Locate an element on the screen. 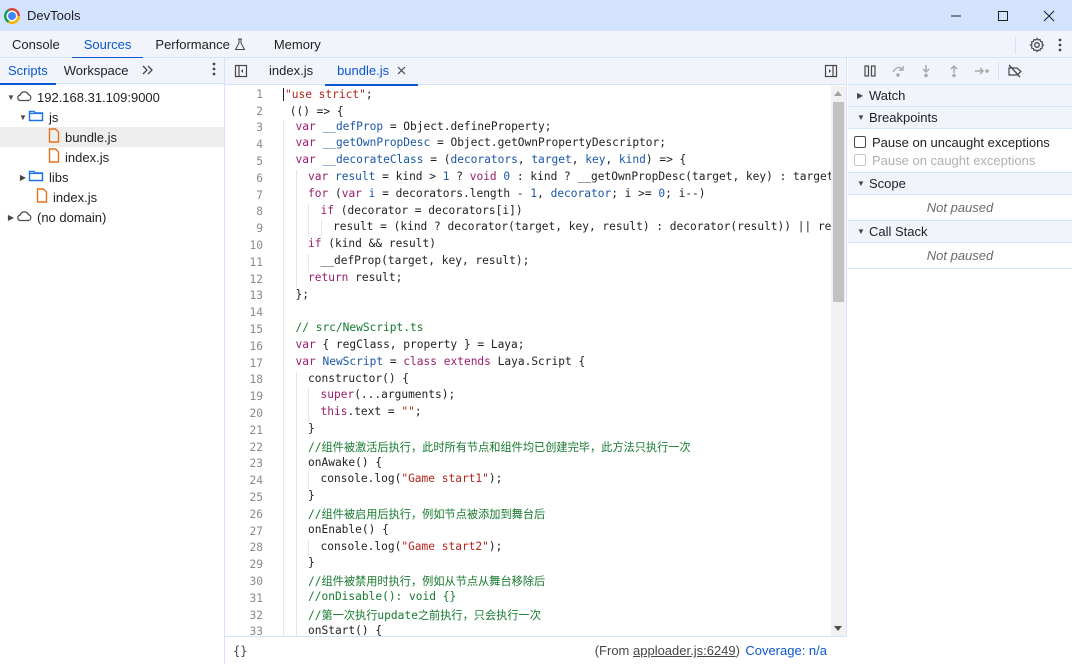 The image size is (1072, 664). scrollbar-thumb is located at coordinates (838, 202).